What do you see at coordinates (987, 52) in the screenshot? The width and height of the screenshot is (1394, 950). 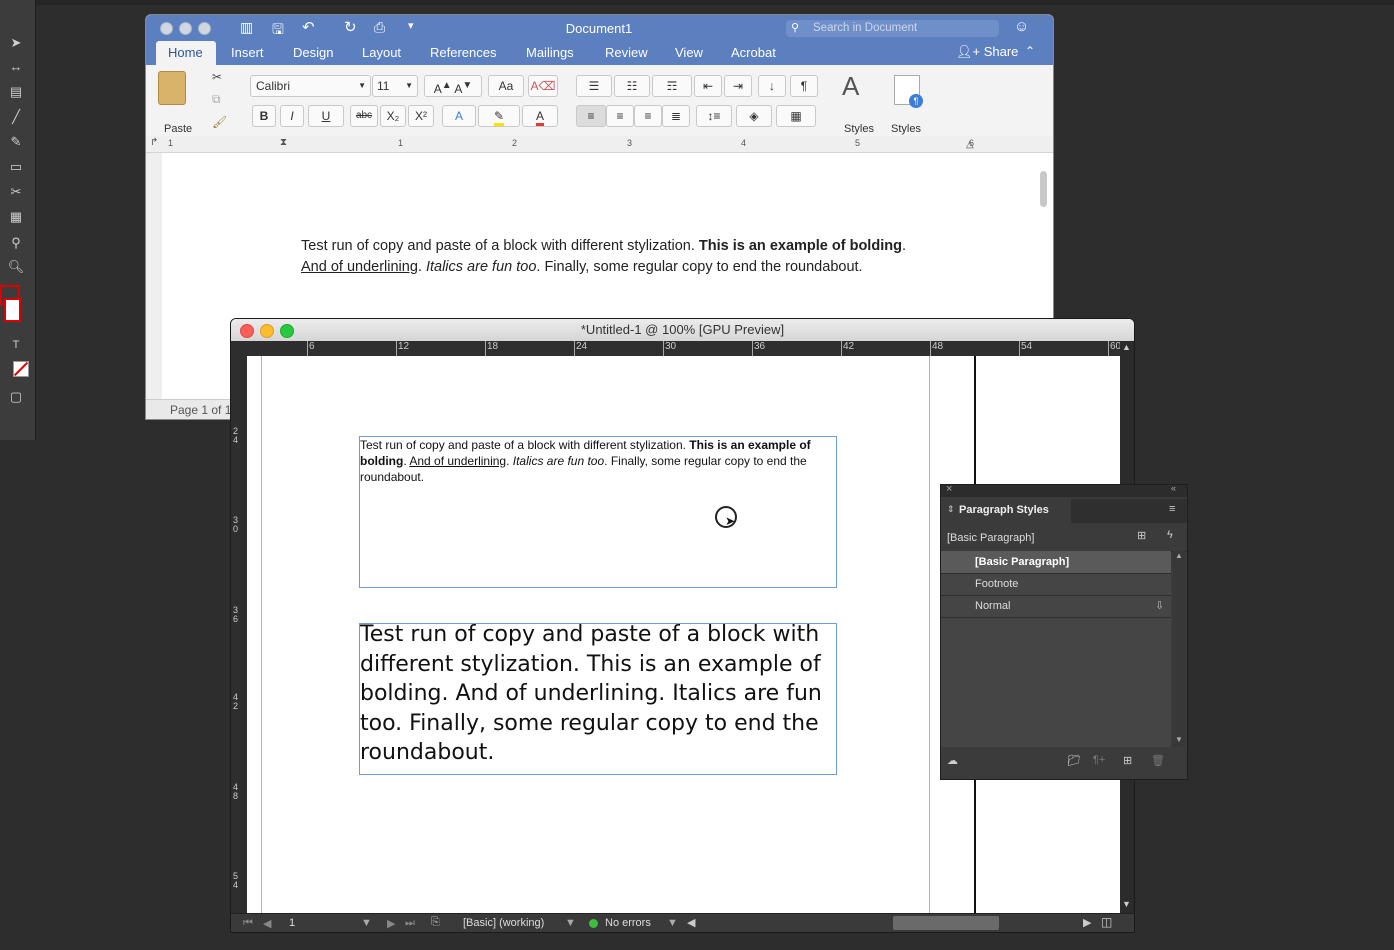 I see `share-button: 👤︎+ Share` at bounding box center [987, 52].